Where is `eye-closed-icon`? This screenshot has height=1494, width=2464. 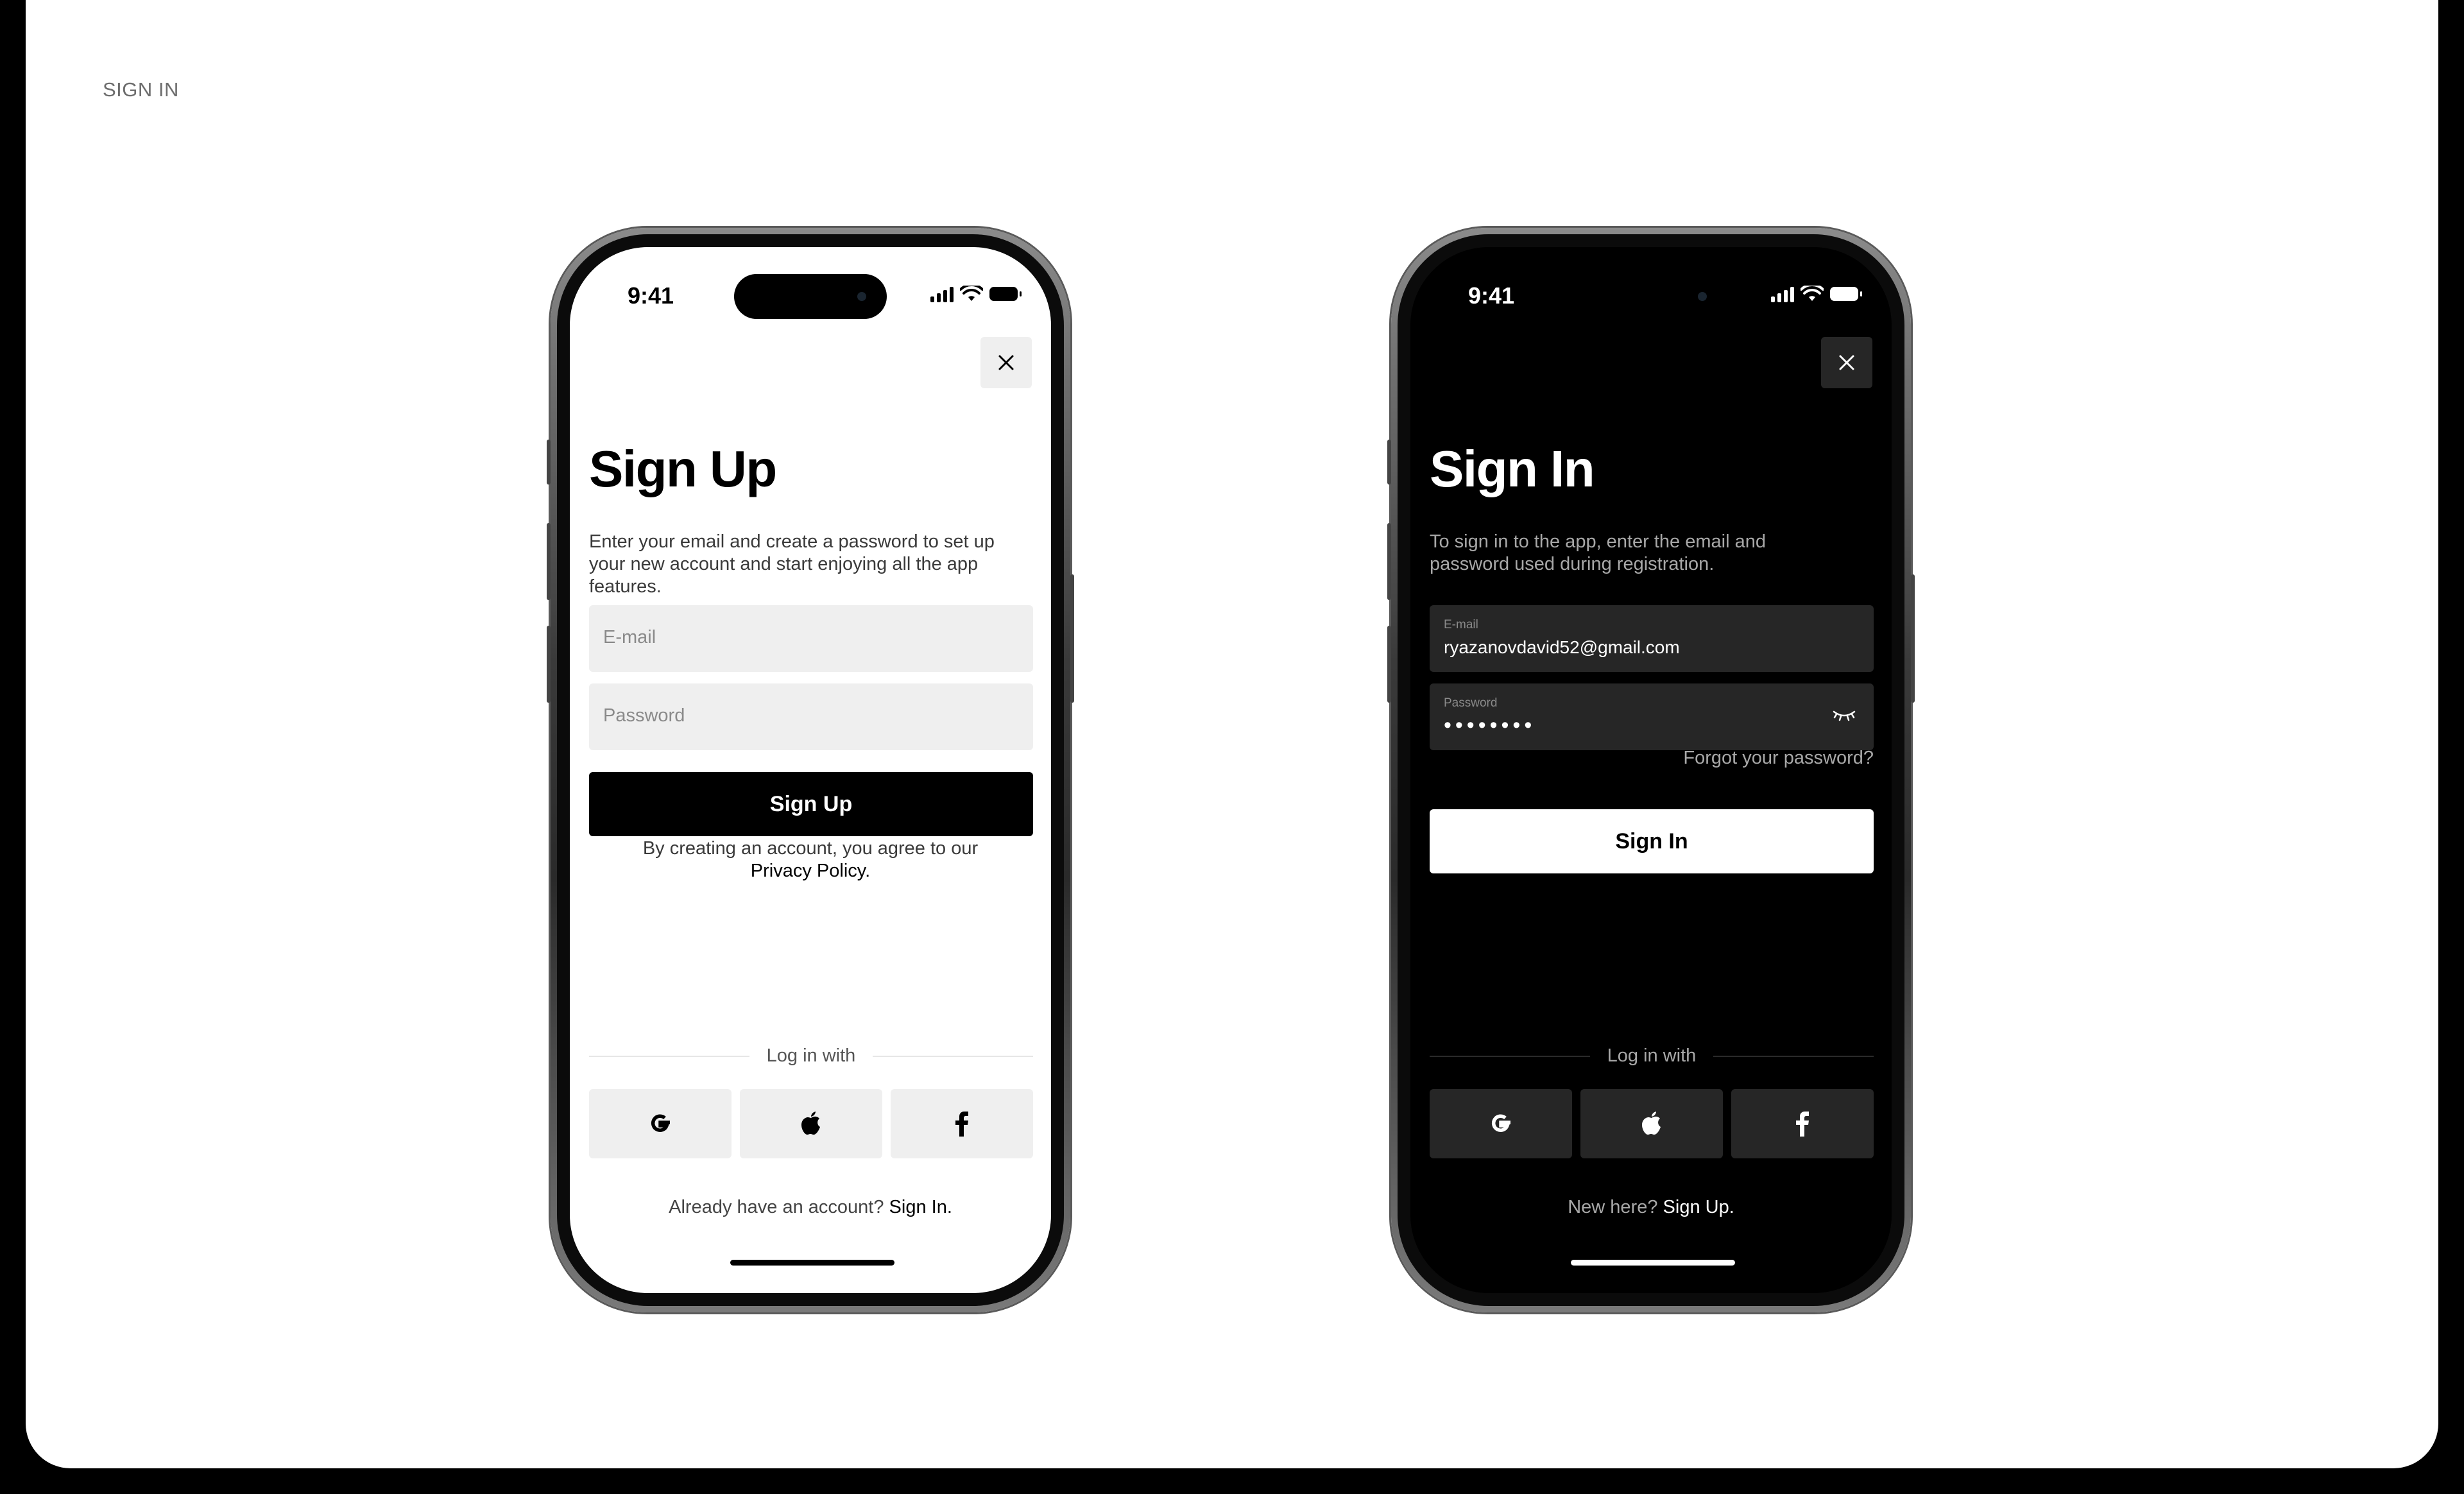
eye-closed-icon is located at coordinates (1844, 716).